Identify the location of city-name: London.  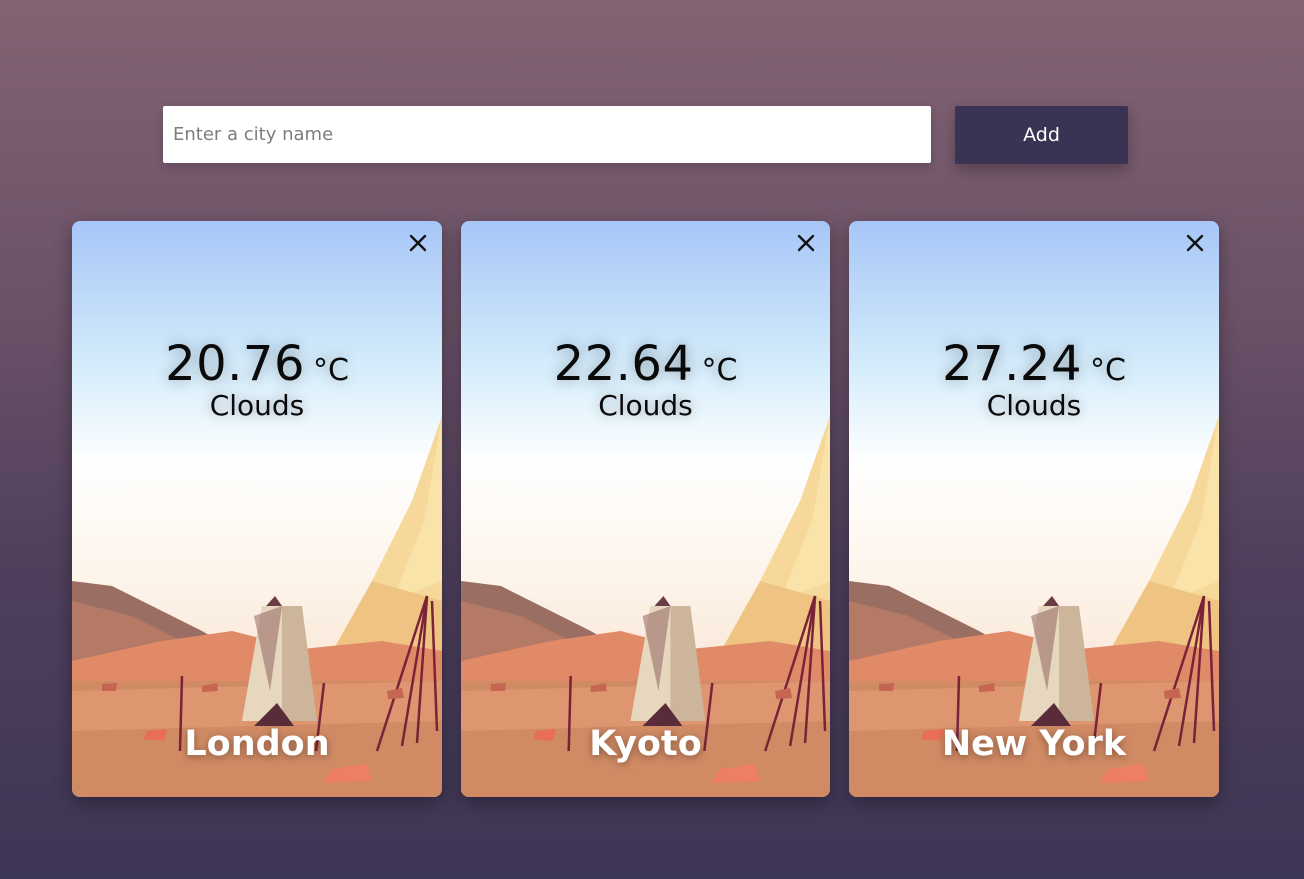
(257, 744).